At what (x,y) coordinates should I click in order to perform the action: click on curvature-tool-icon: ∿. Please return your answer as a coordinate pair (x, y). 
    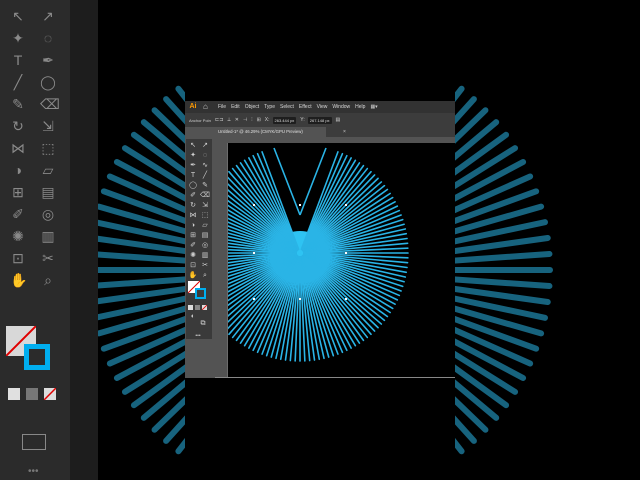
    Looking at the image, I should click on (205, 166).